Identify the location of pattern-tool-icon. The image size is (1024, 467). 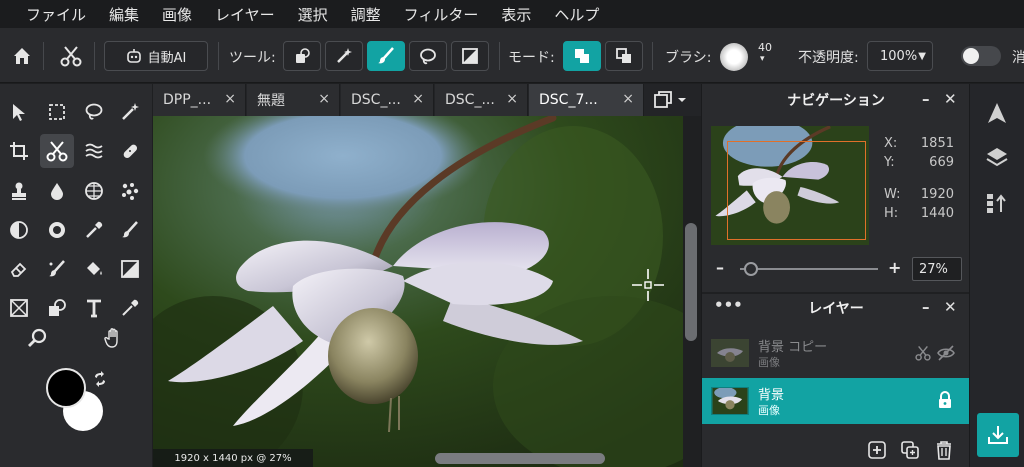
(94, 191).